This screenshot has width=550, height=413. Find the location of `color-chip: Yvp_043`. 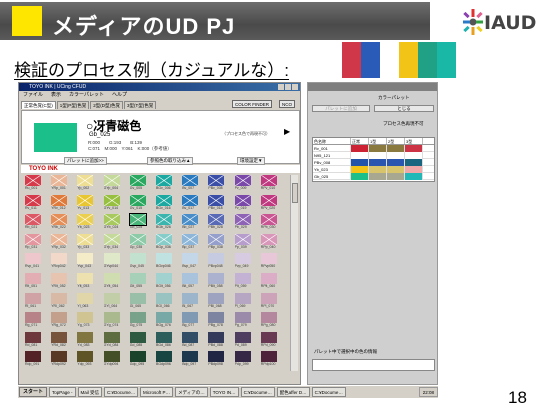

color-chip: Yvp_043 is located at coordinates (85, 261).